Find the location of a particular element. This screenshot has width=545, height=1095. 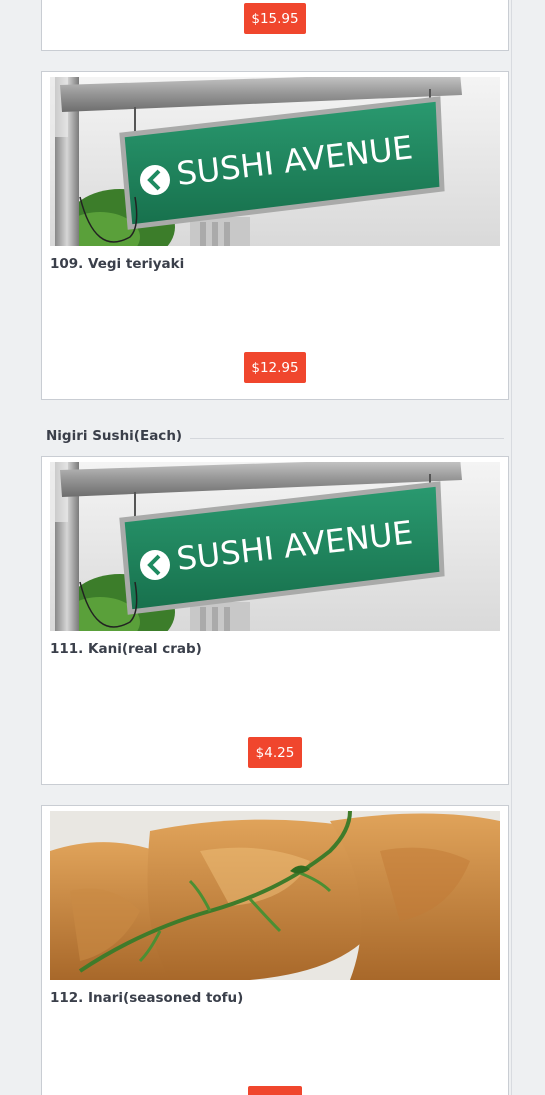

price-button: $4.25 is located at coordinates (275, 752).